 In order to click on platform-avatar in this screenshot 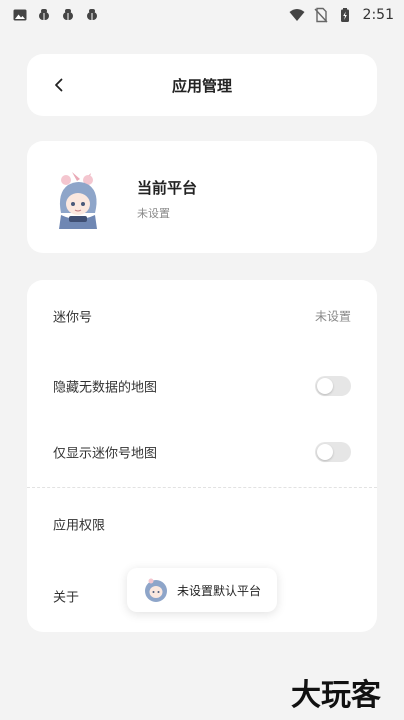, I will do `click(78, 200)`.